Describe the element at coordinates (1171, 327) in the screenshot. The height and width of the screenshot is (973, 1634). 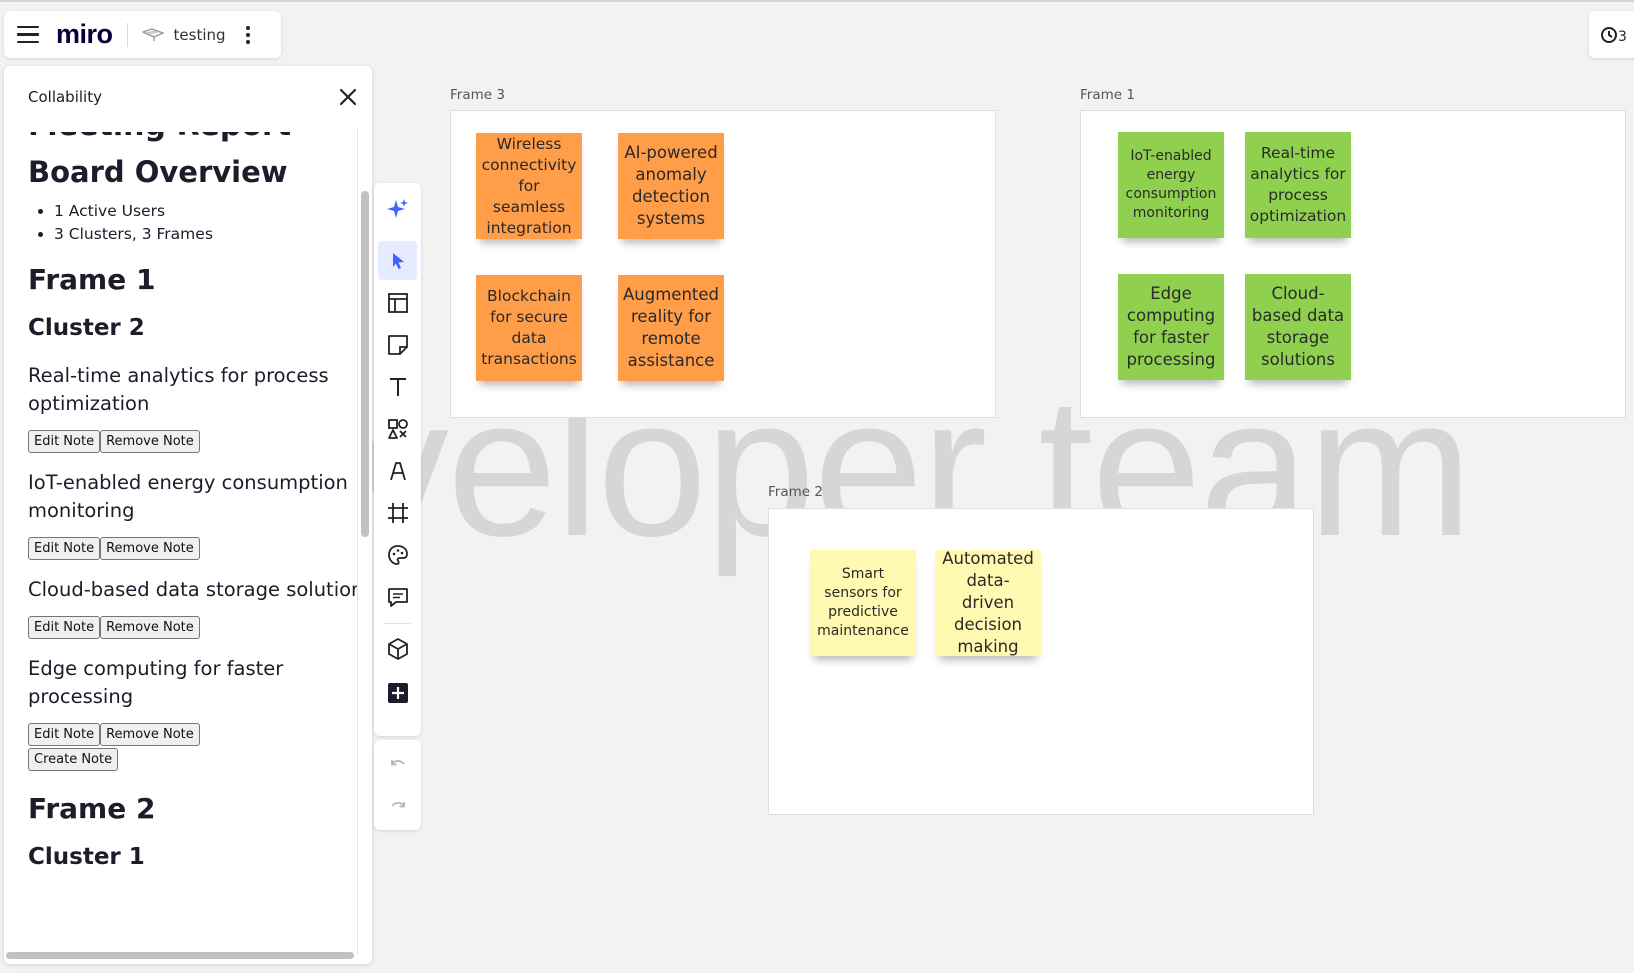
I see `sticky-note: Edge computing for faster processing` at that location.